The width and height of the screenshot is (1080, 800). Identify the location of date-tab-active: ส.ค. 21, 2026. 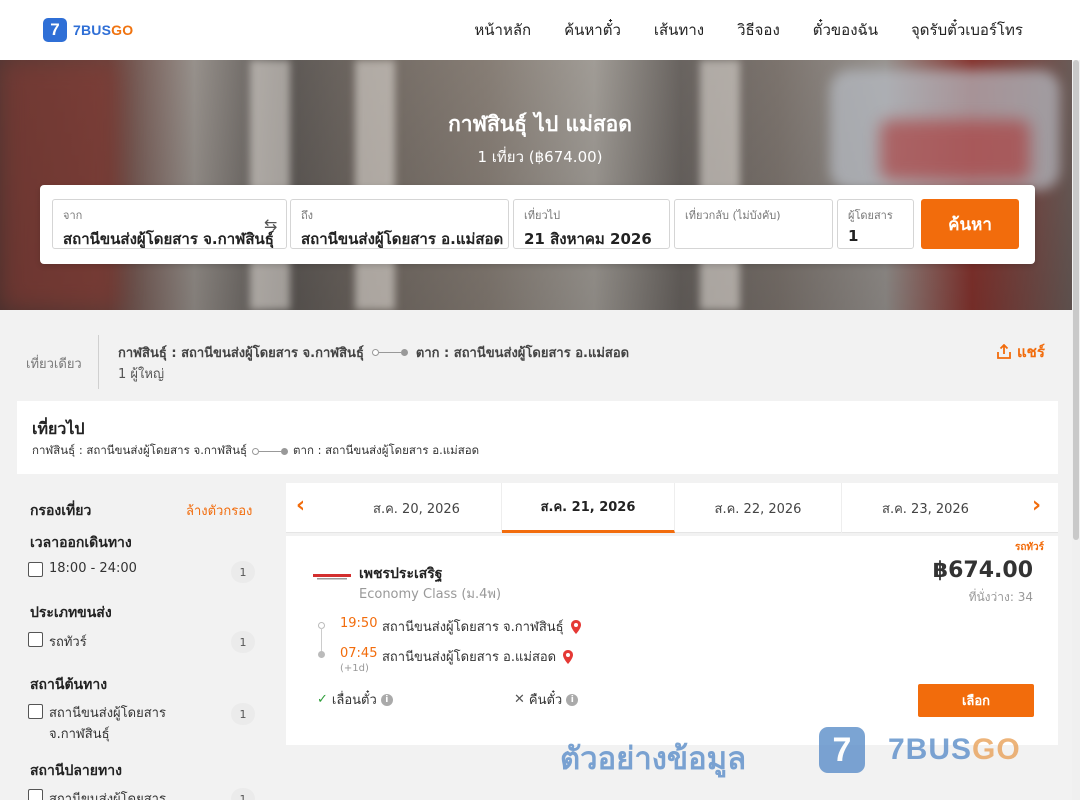
(588, 508).